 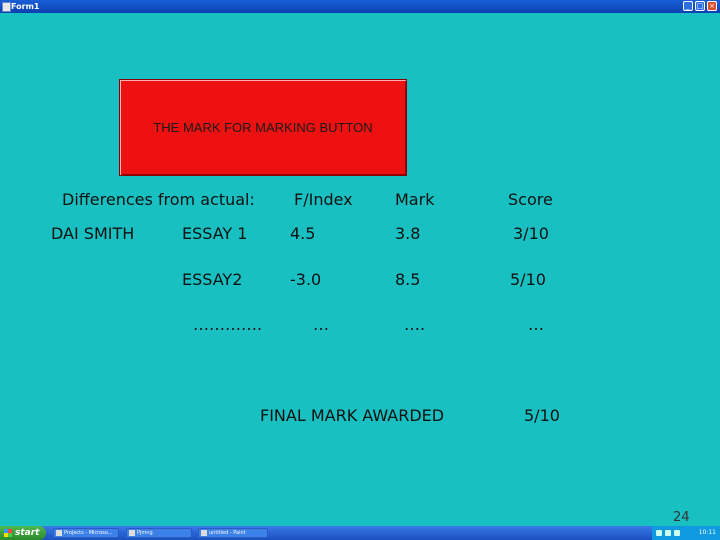 What do you see at coordinates (93, 233) in the screenshot?
I see `student-name: DAI SMITH` at bounding box center [93, 233].